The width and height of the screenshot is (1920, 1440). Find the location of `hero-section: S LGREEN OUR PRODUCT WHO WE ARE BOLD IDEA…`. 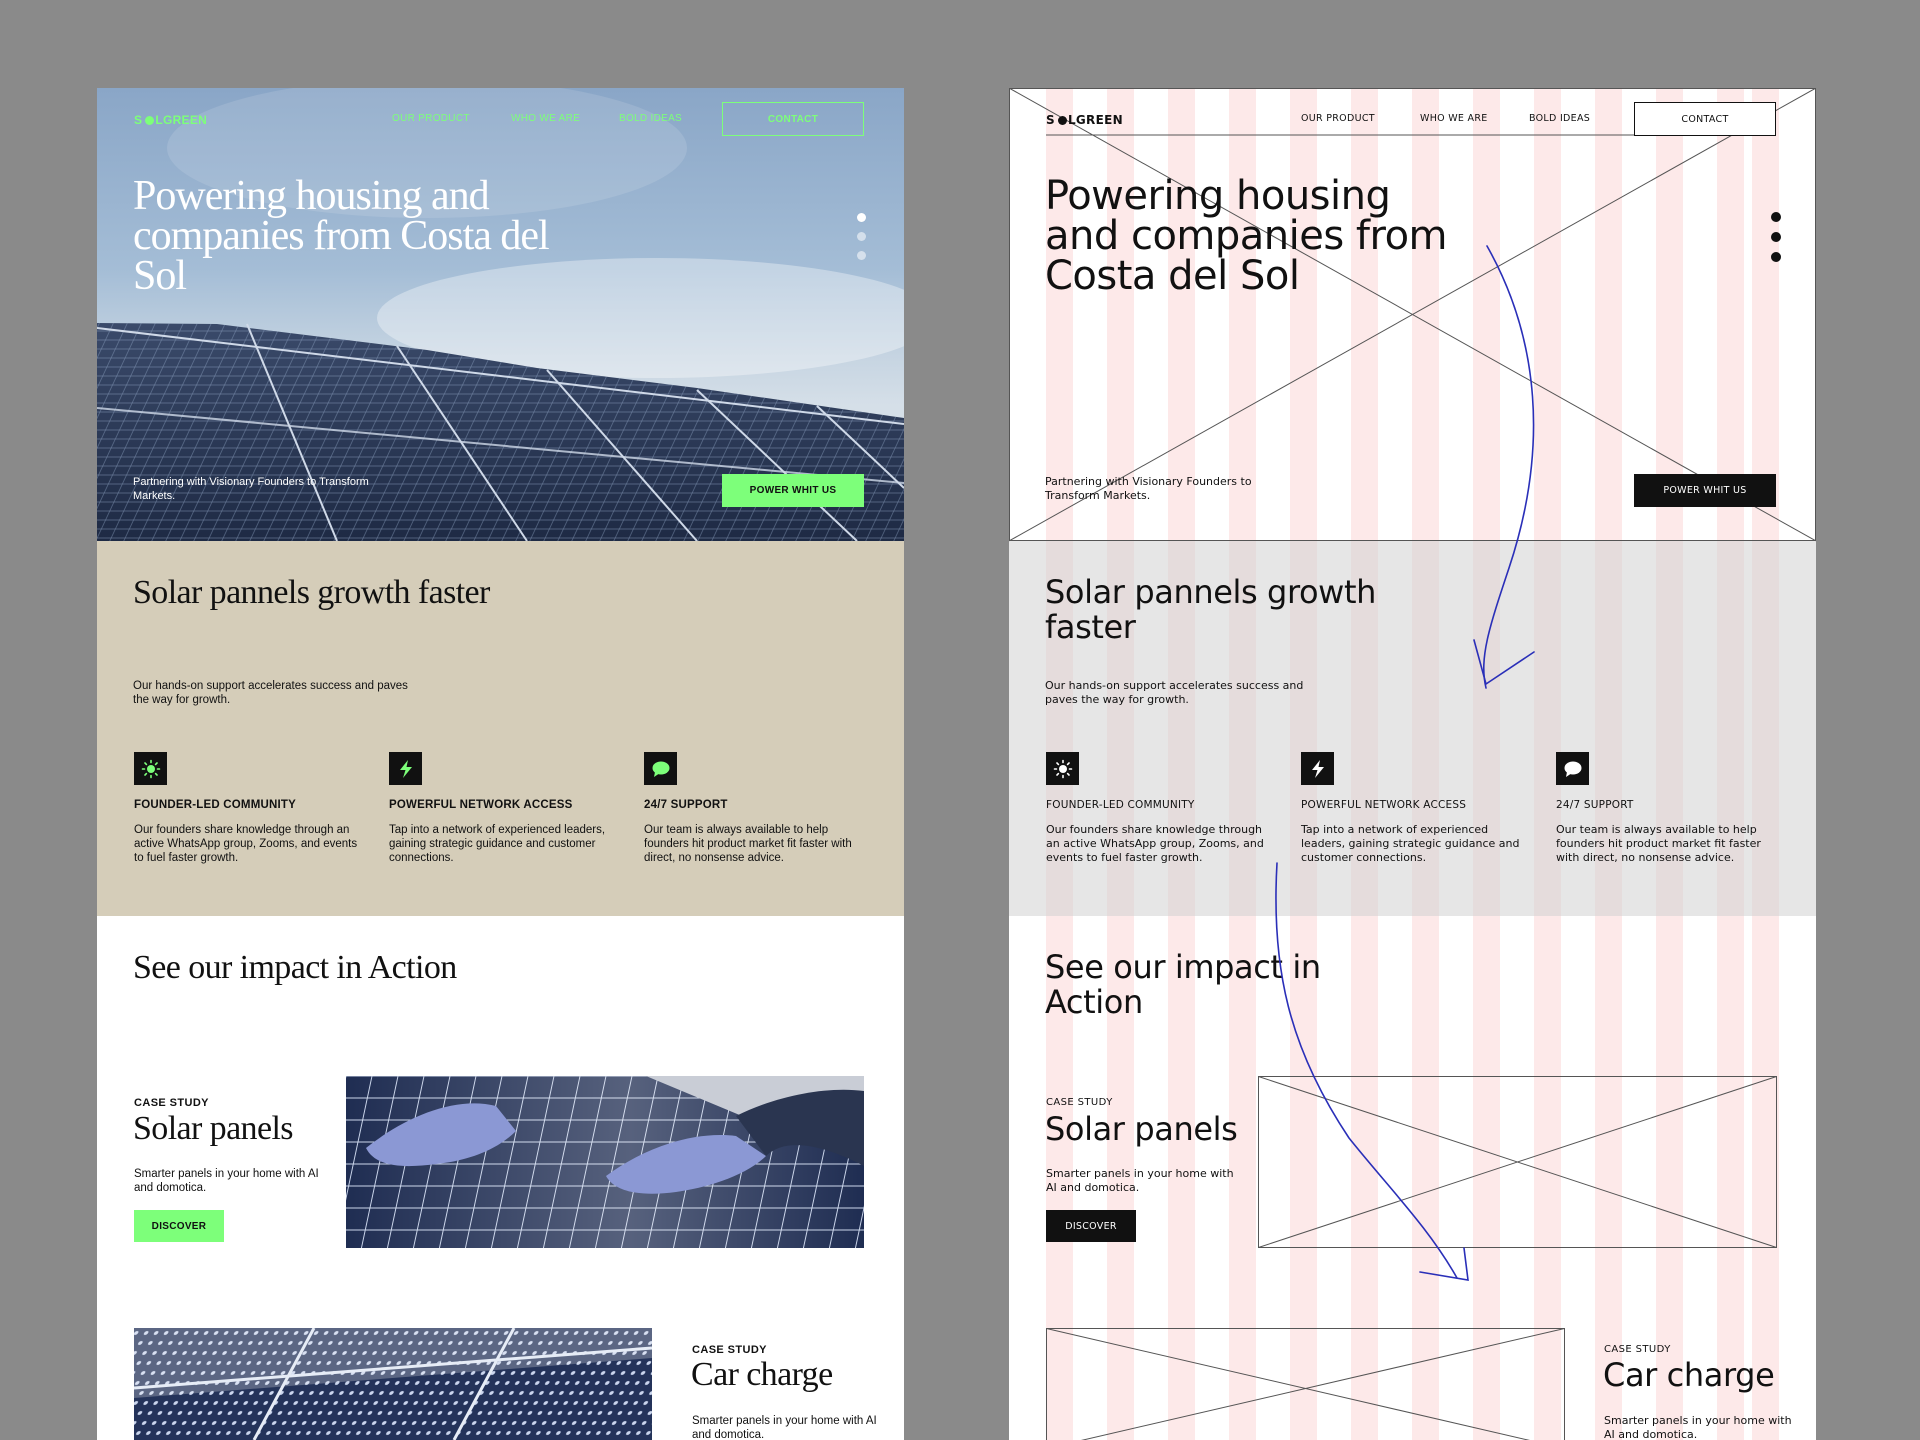

hero-section: S LGREEN OUR PRODUCT WHO WE ARE BOLD IDEA… is located at coordinates (500, 314).